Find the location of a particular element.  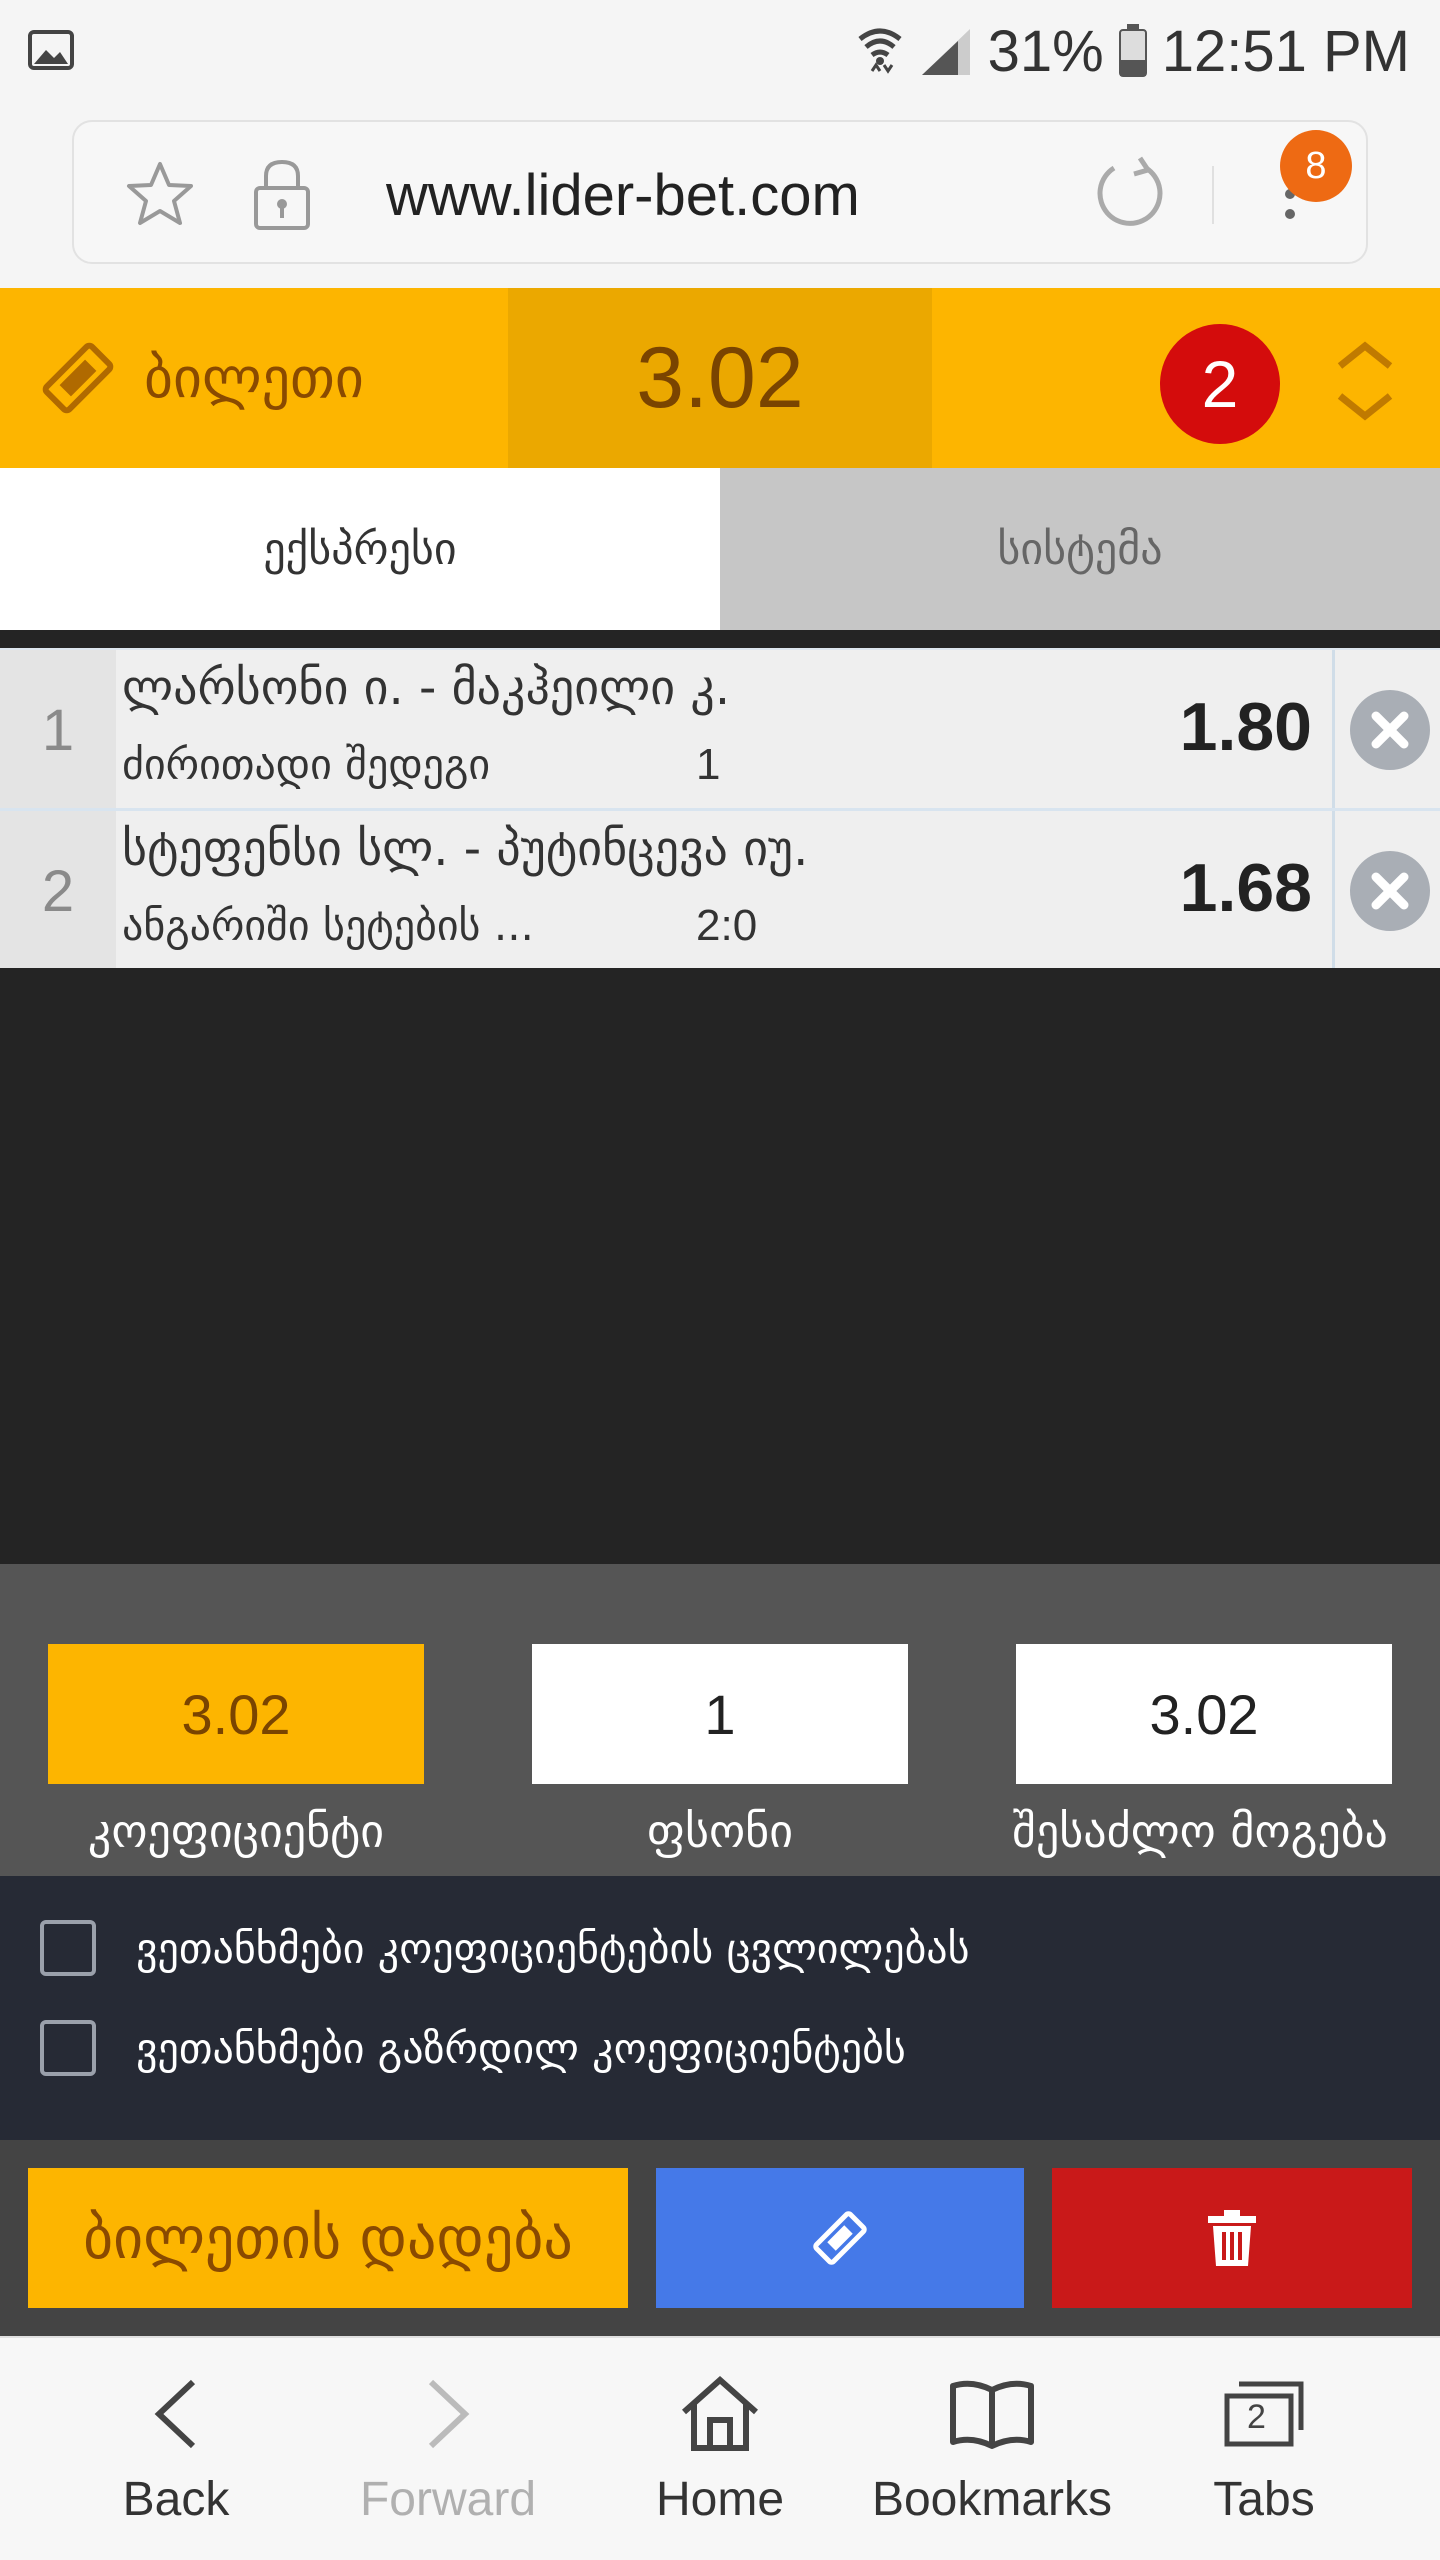

nav-bookmarks-button: Bookmarks is located at coordinates (992, 2449).